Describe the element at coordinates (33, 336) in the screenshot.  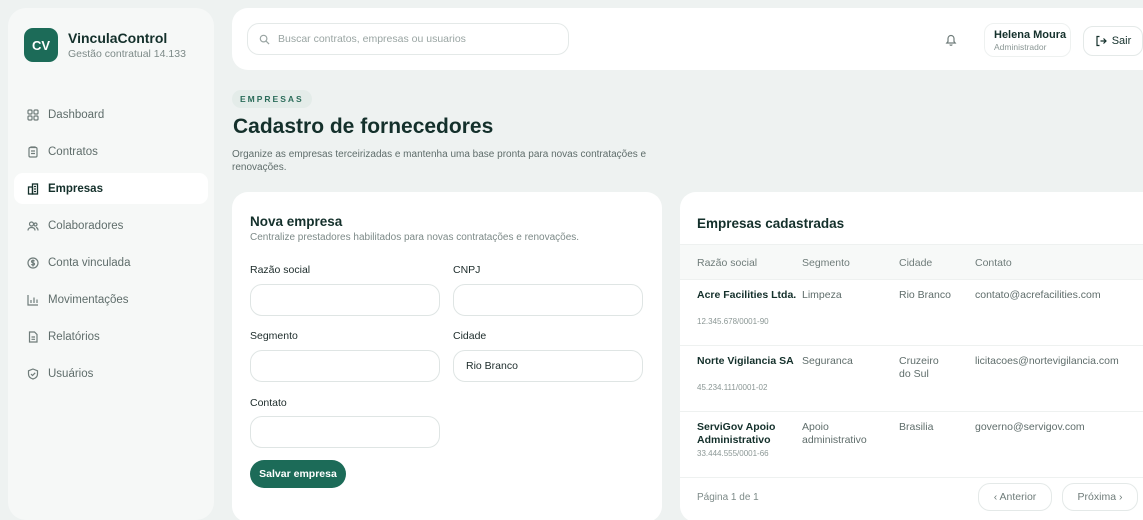
I see `report-icon` at that location.